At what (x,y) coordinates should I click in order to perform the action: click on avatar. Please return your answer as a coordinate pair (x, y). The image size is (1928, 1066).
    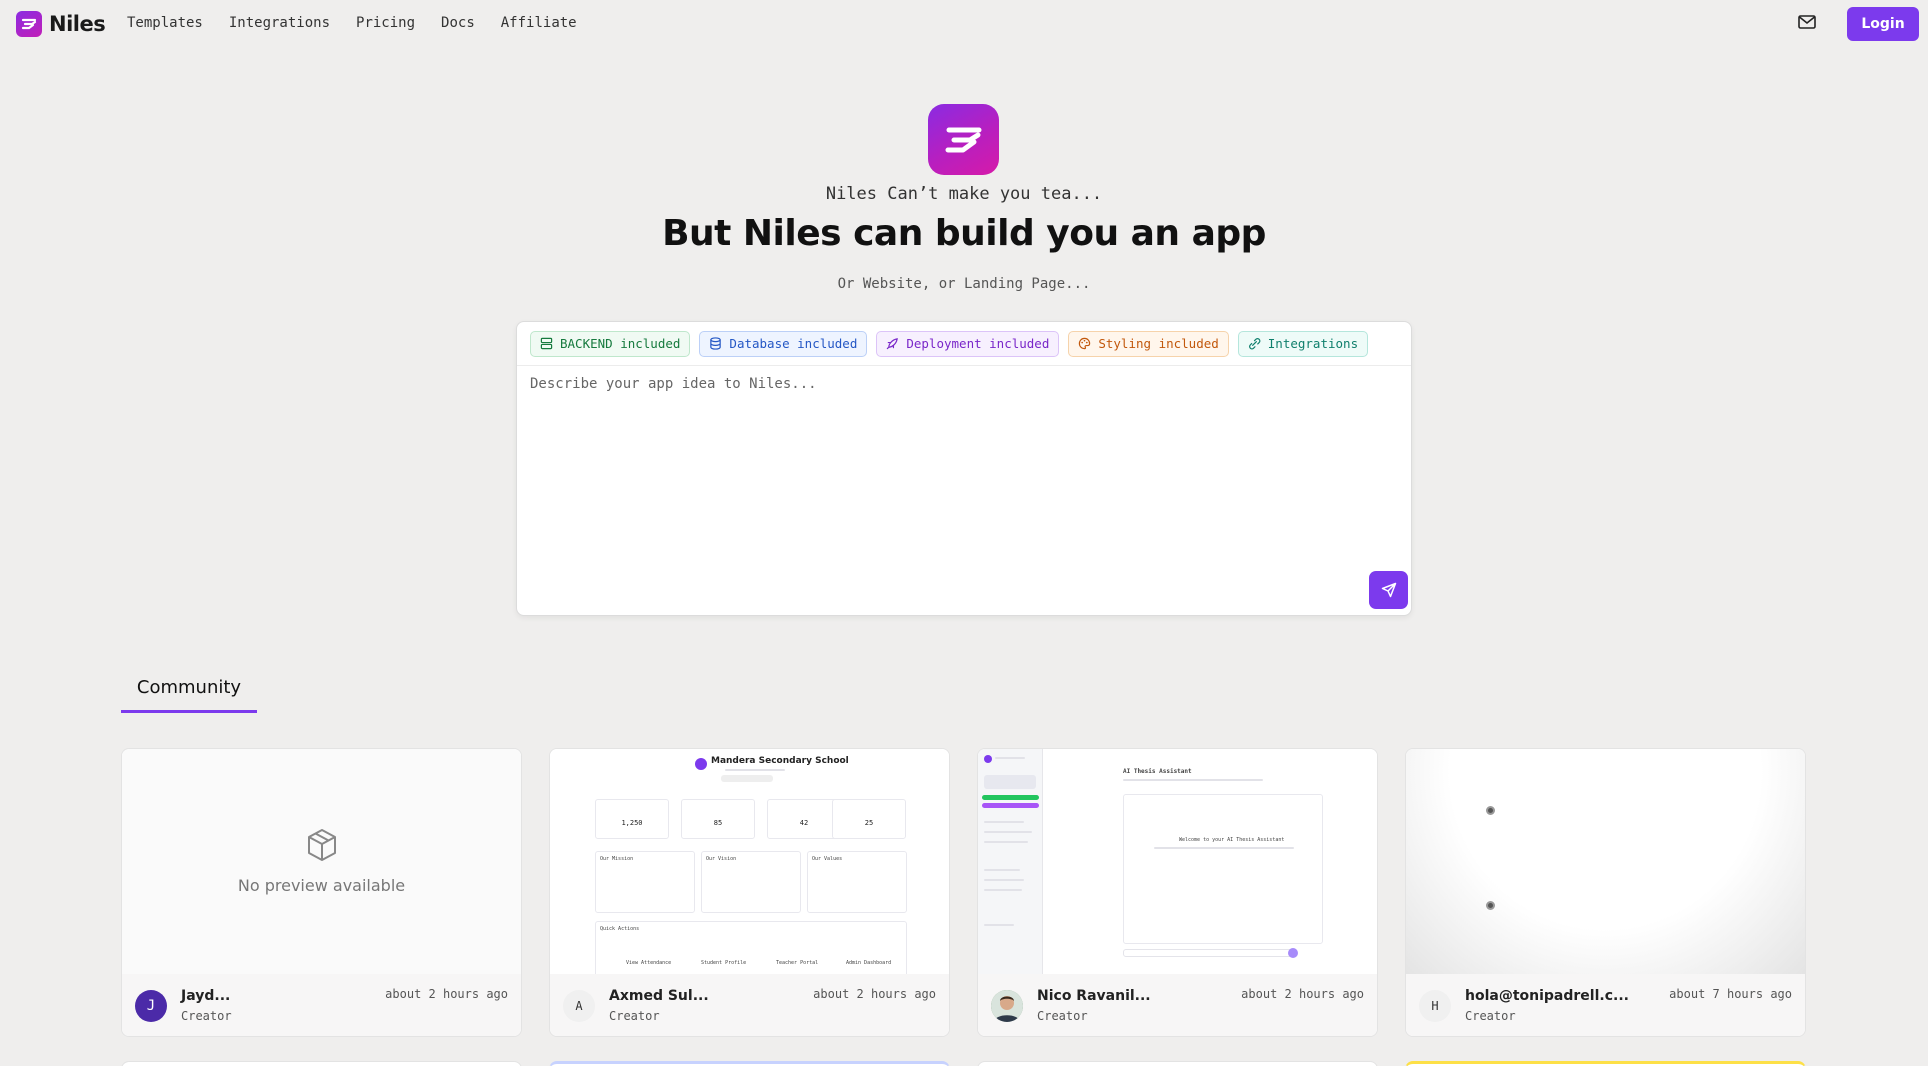
    Looking at the image, I should click on (1007, 1006).